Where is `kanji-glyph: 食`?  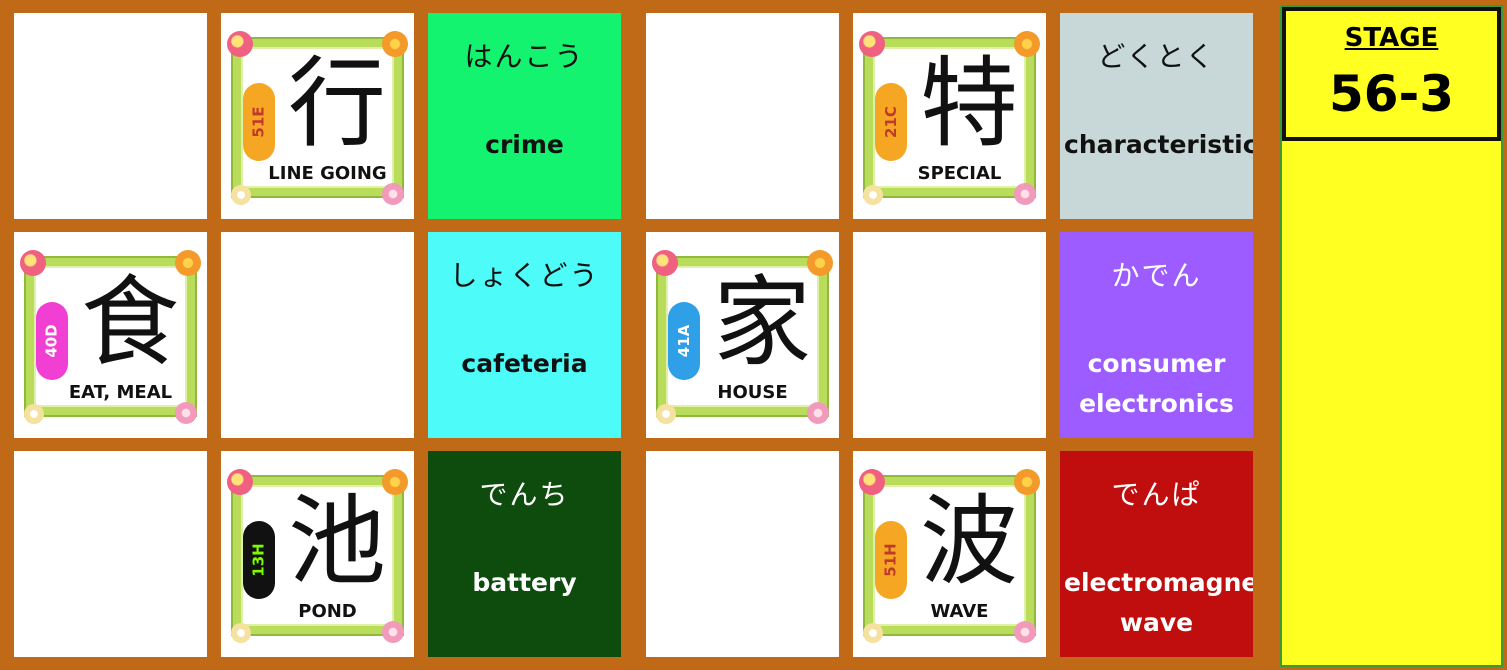 kanji-glyph: 食 is located at coordinates (129, 323).